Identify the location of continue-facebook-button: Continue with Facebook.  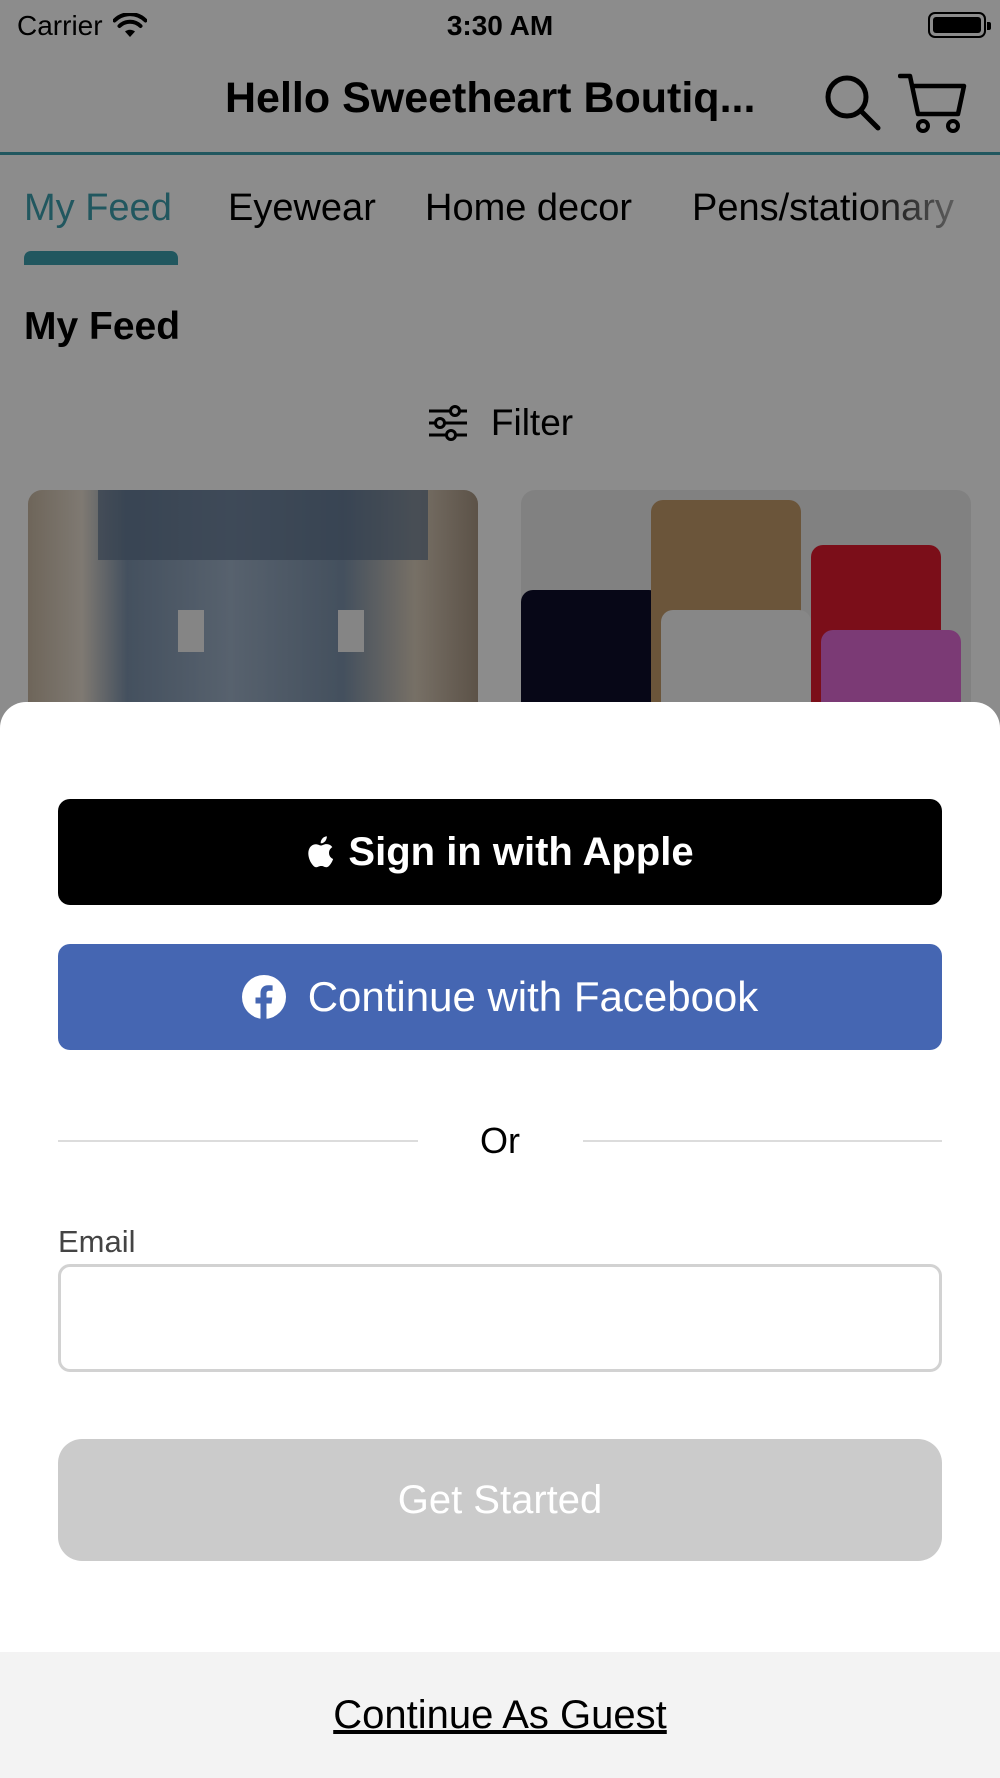
(500, 997).